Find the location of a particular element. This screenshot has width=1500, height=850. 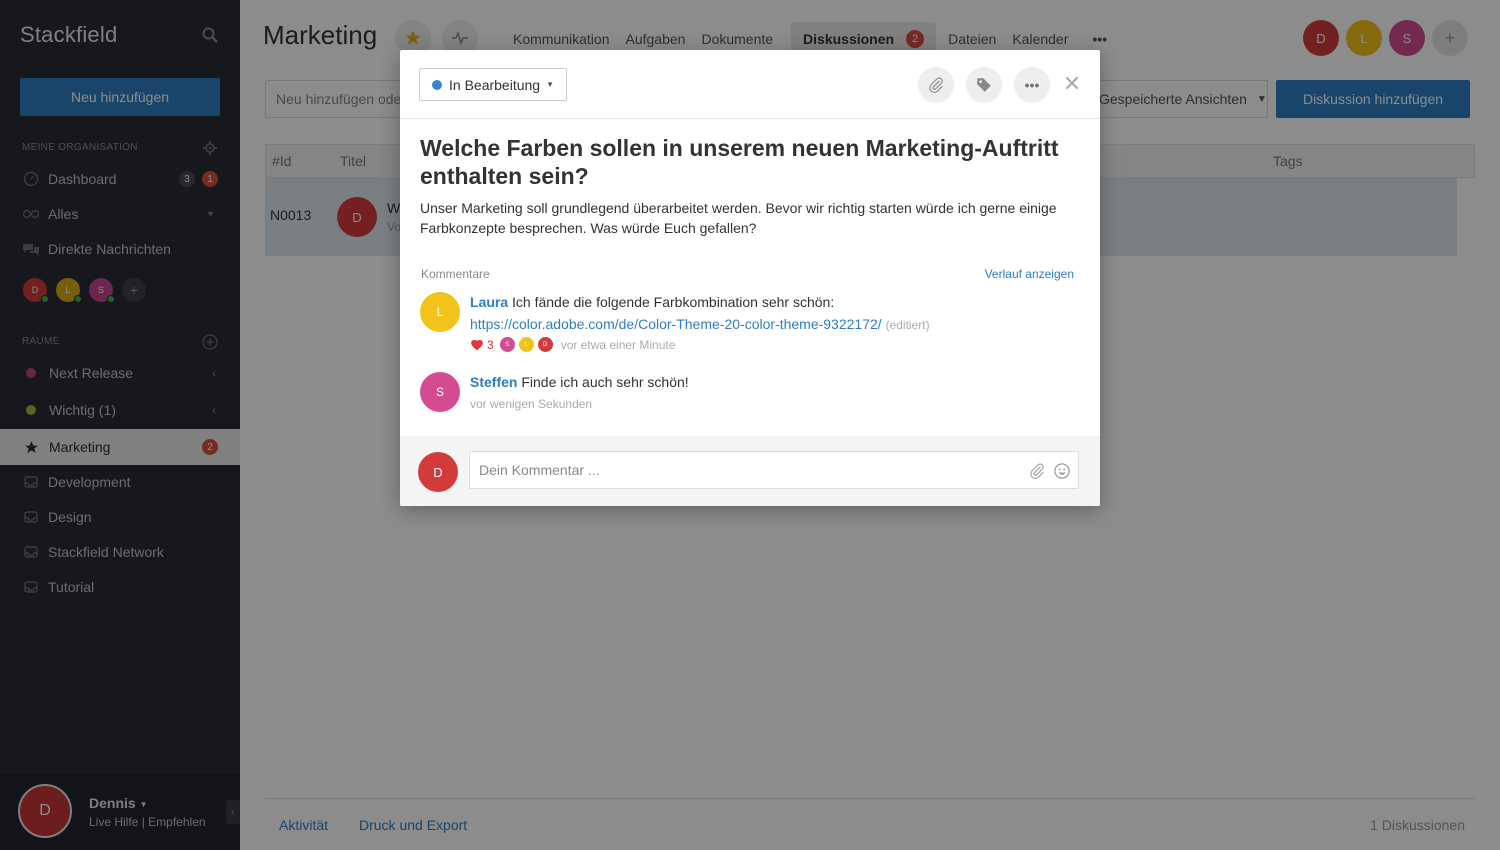

status-dot is located at coordinates (437, 84).